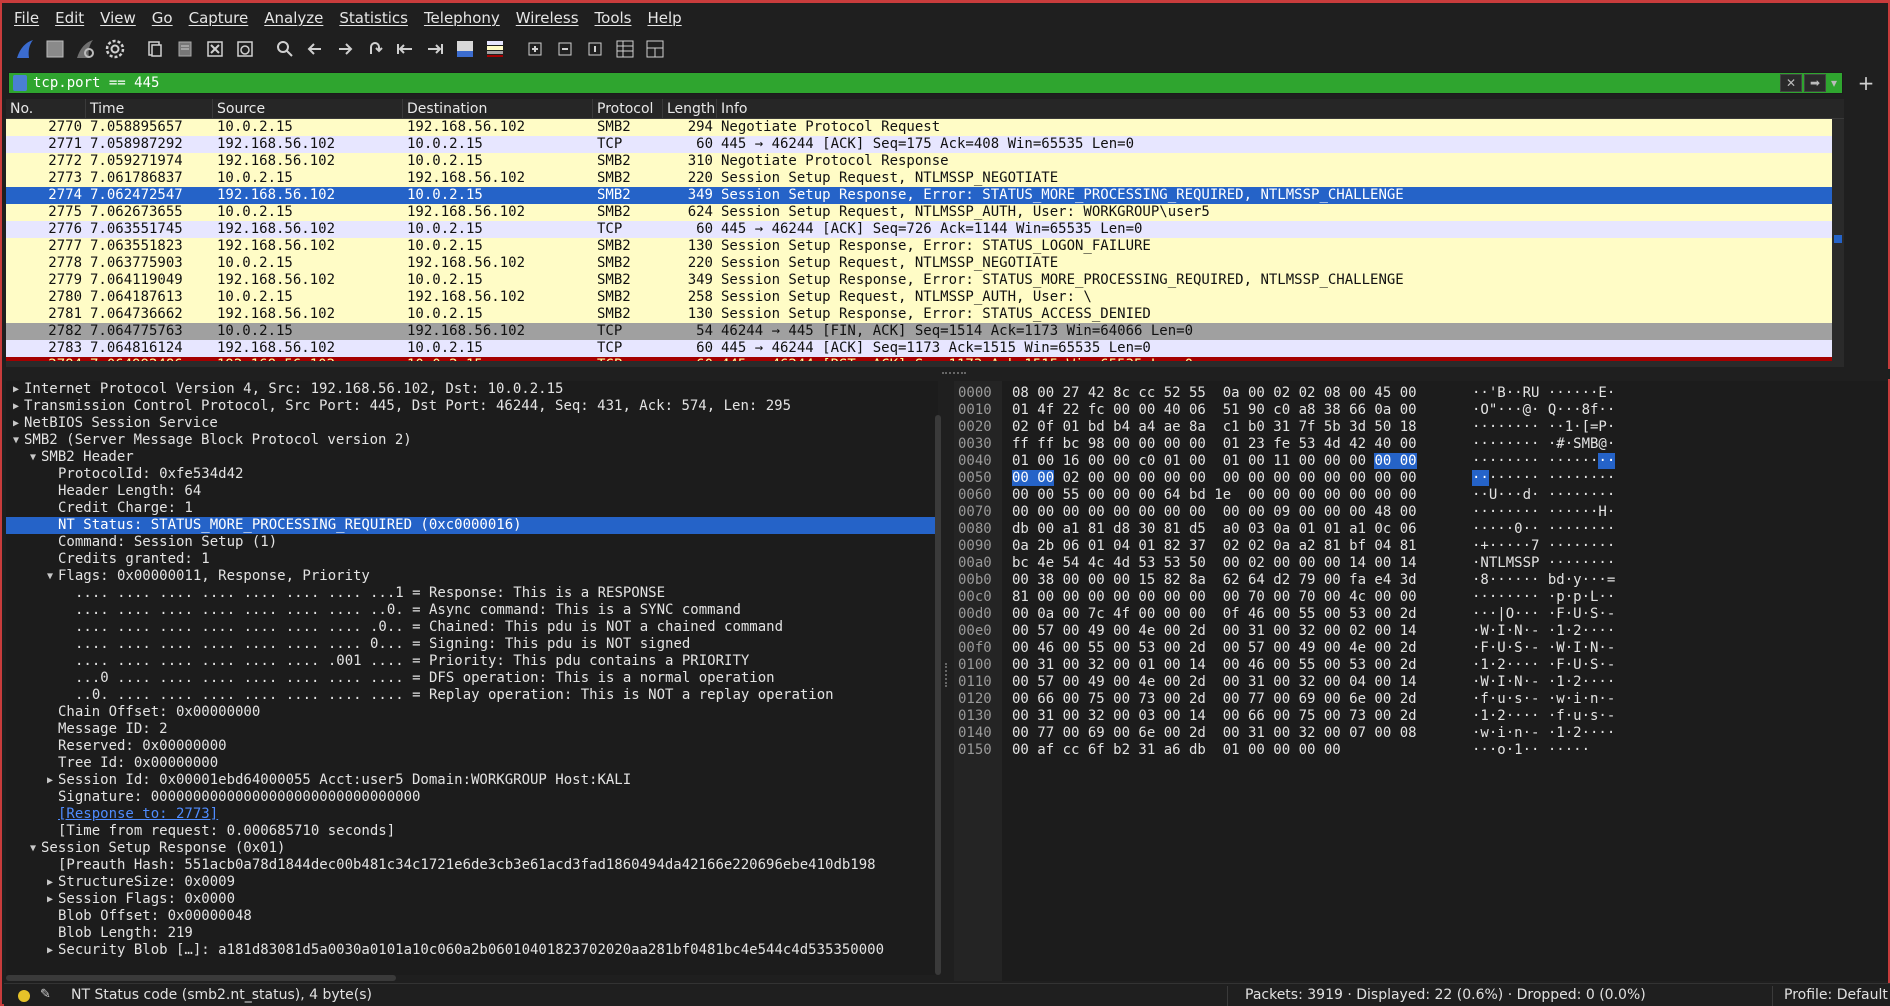 This screenshot has height=1006, width=1890. What do you see at coordinates (613, 18) in the screenshot?
I see `menu-tools: Tools` at bounding box center [613, 18].